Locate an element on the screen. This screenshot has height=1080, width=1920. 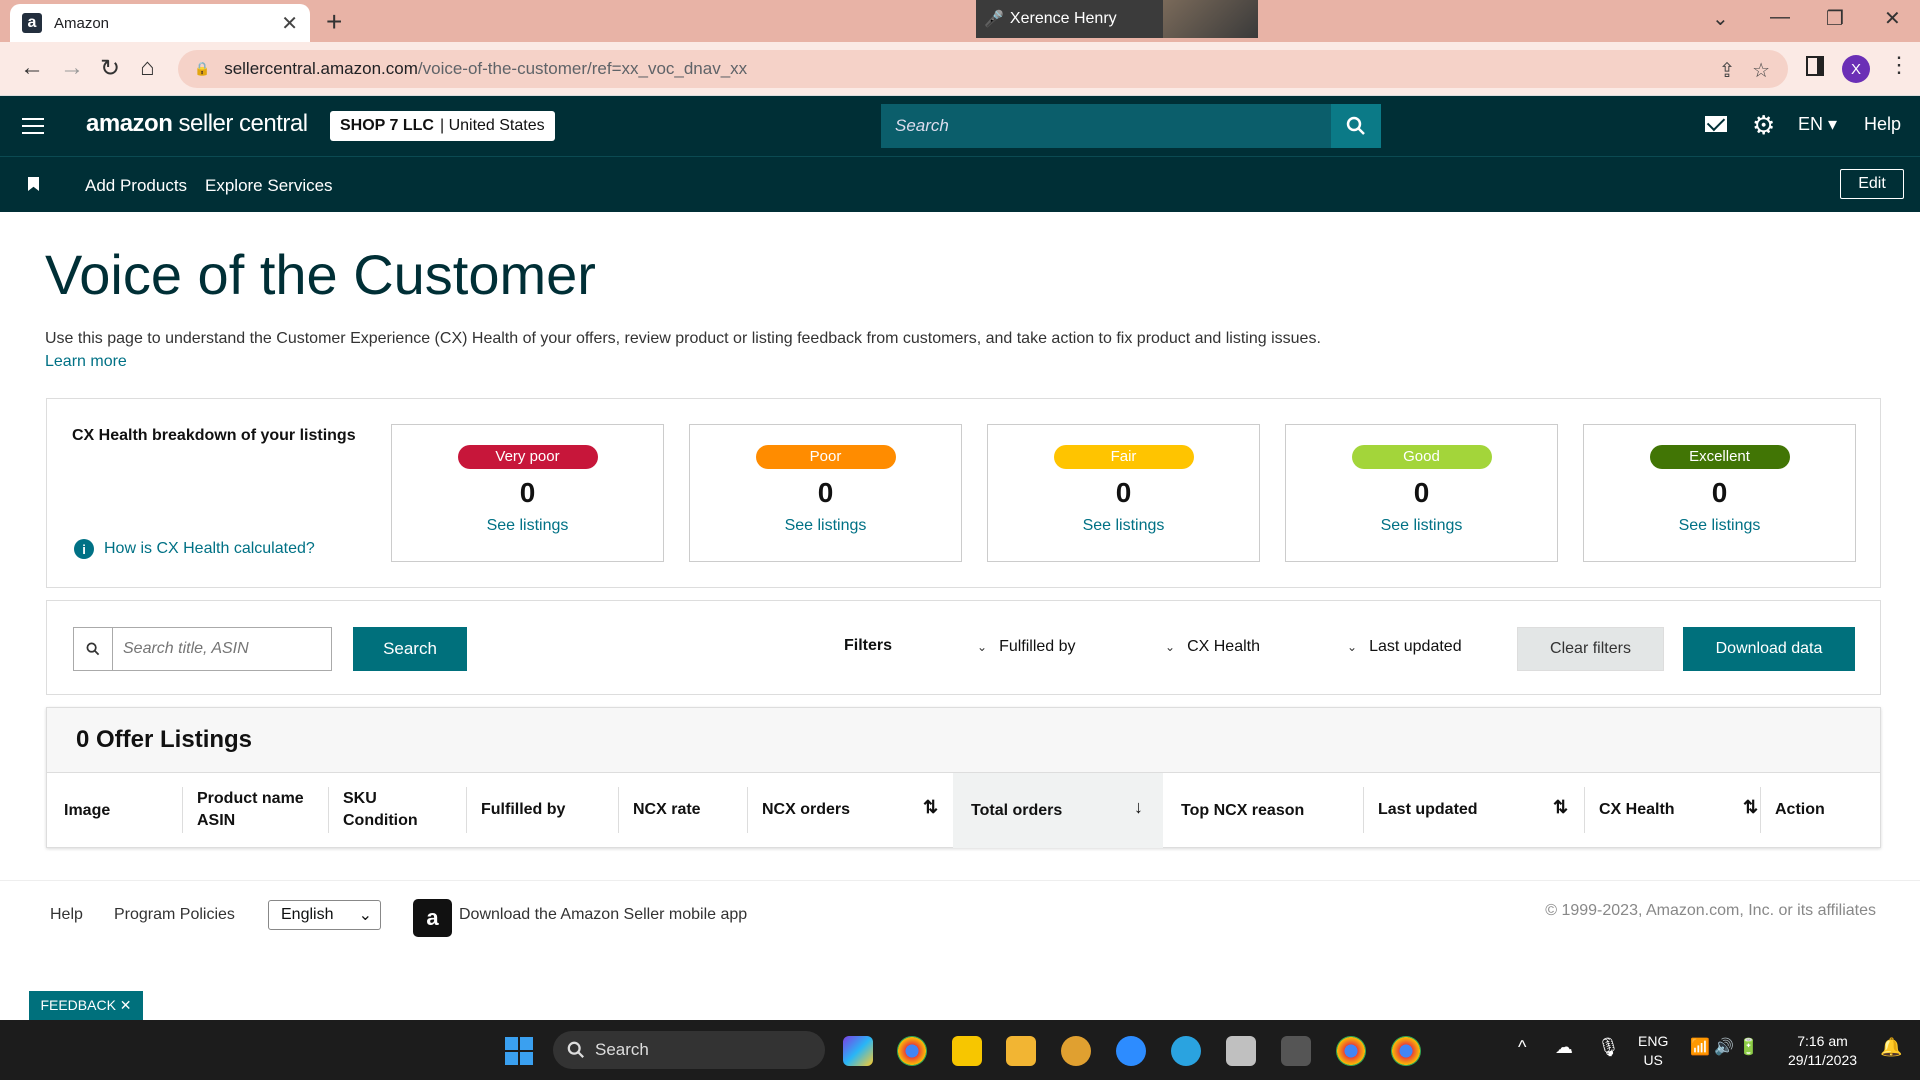
bookmark-icon is located at coordinates (33, 184).